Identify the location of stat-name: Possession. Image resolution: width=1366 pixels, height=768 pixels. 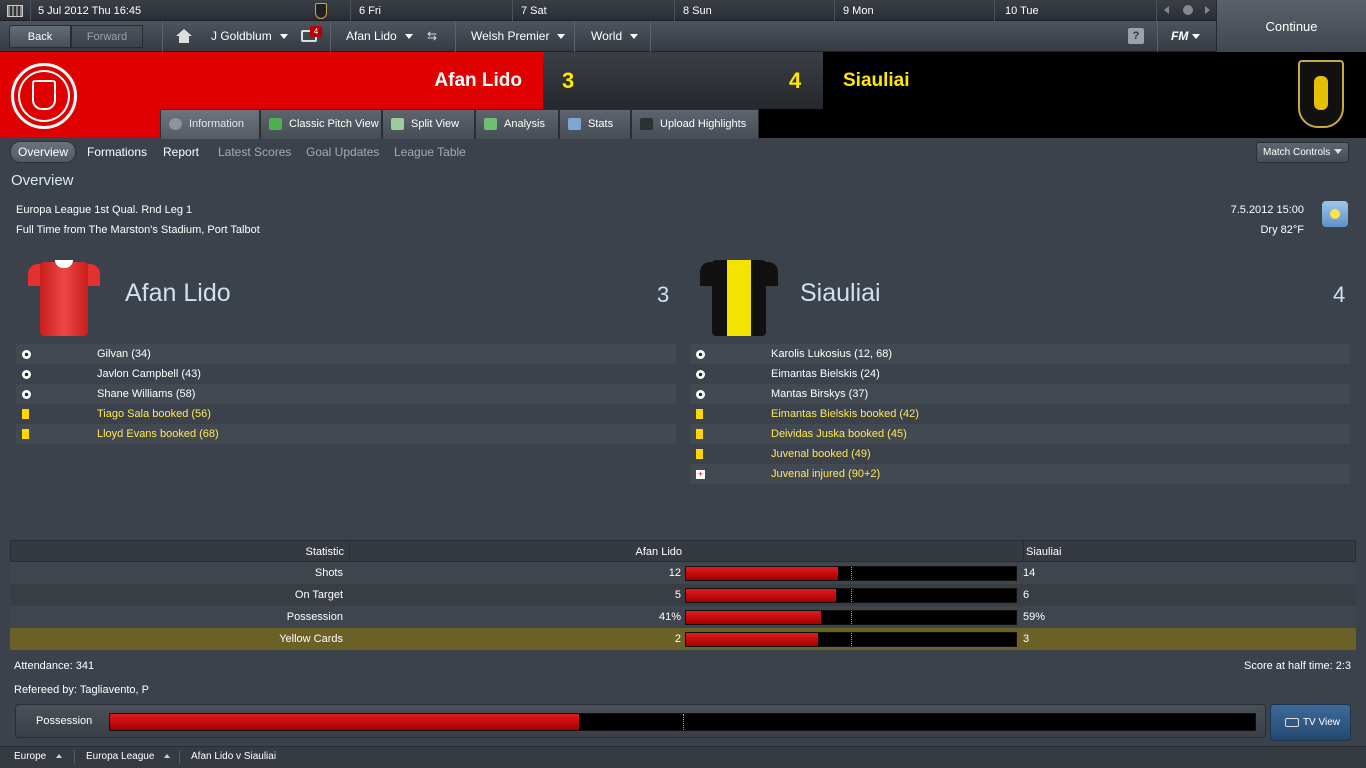
(314, 617).